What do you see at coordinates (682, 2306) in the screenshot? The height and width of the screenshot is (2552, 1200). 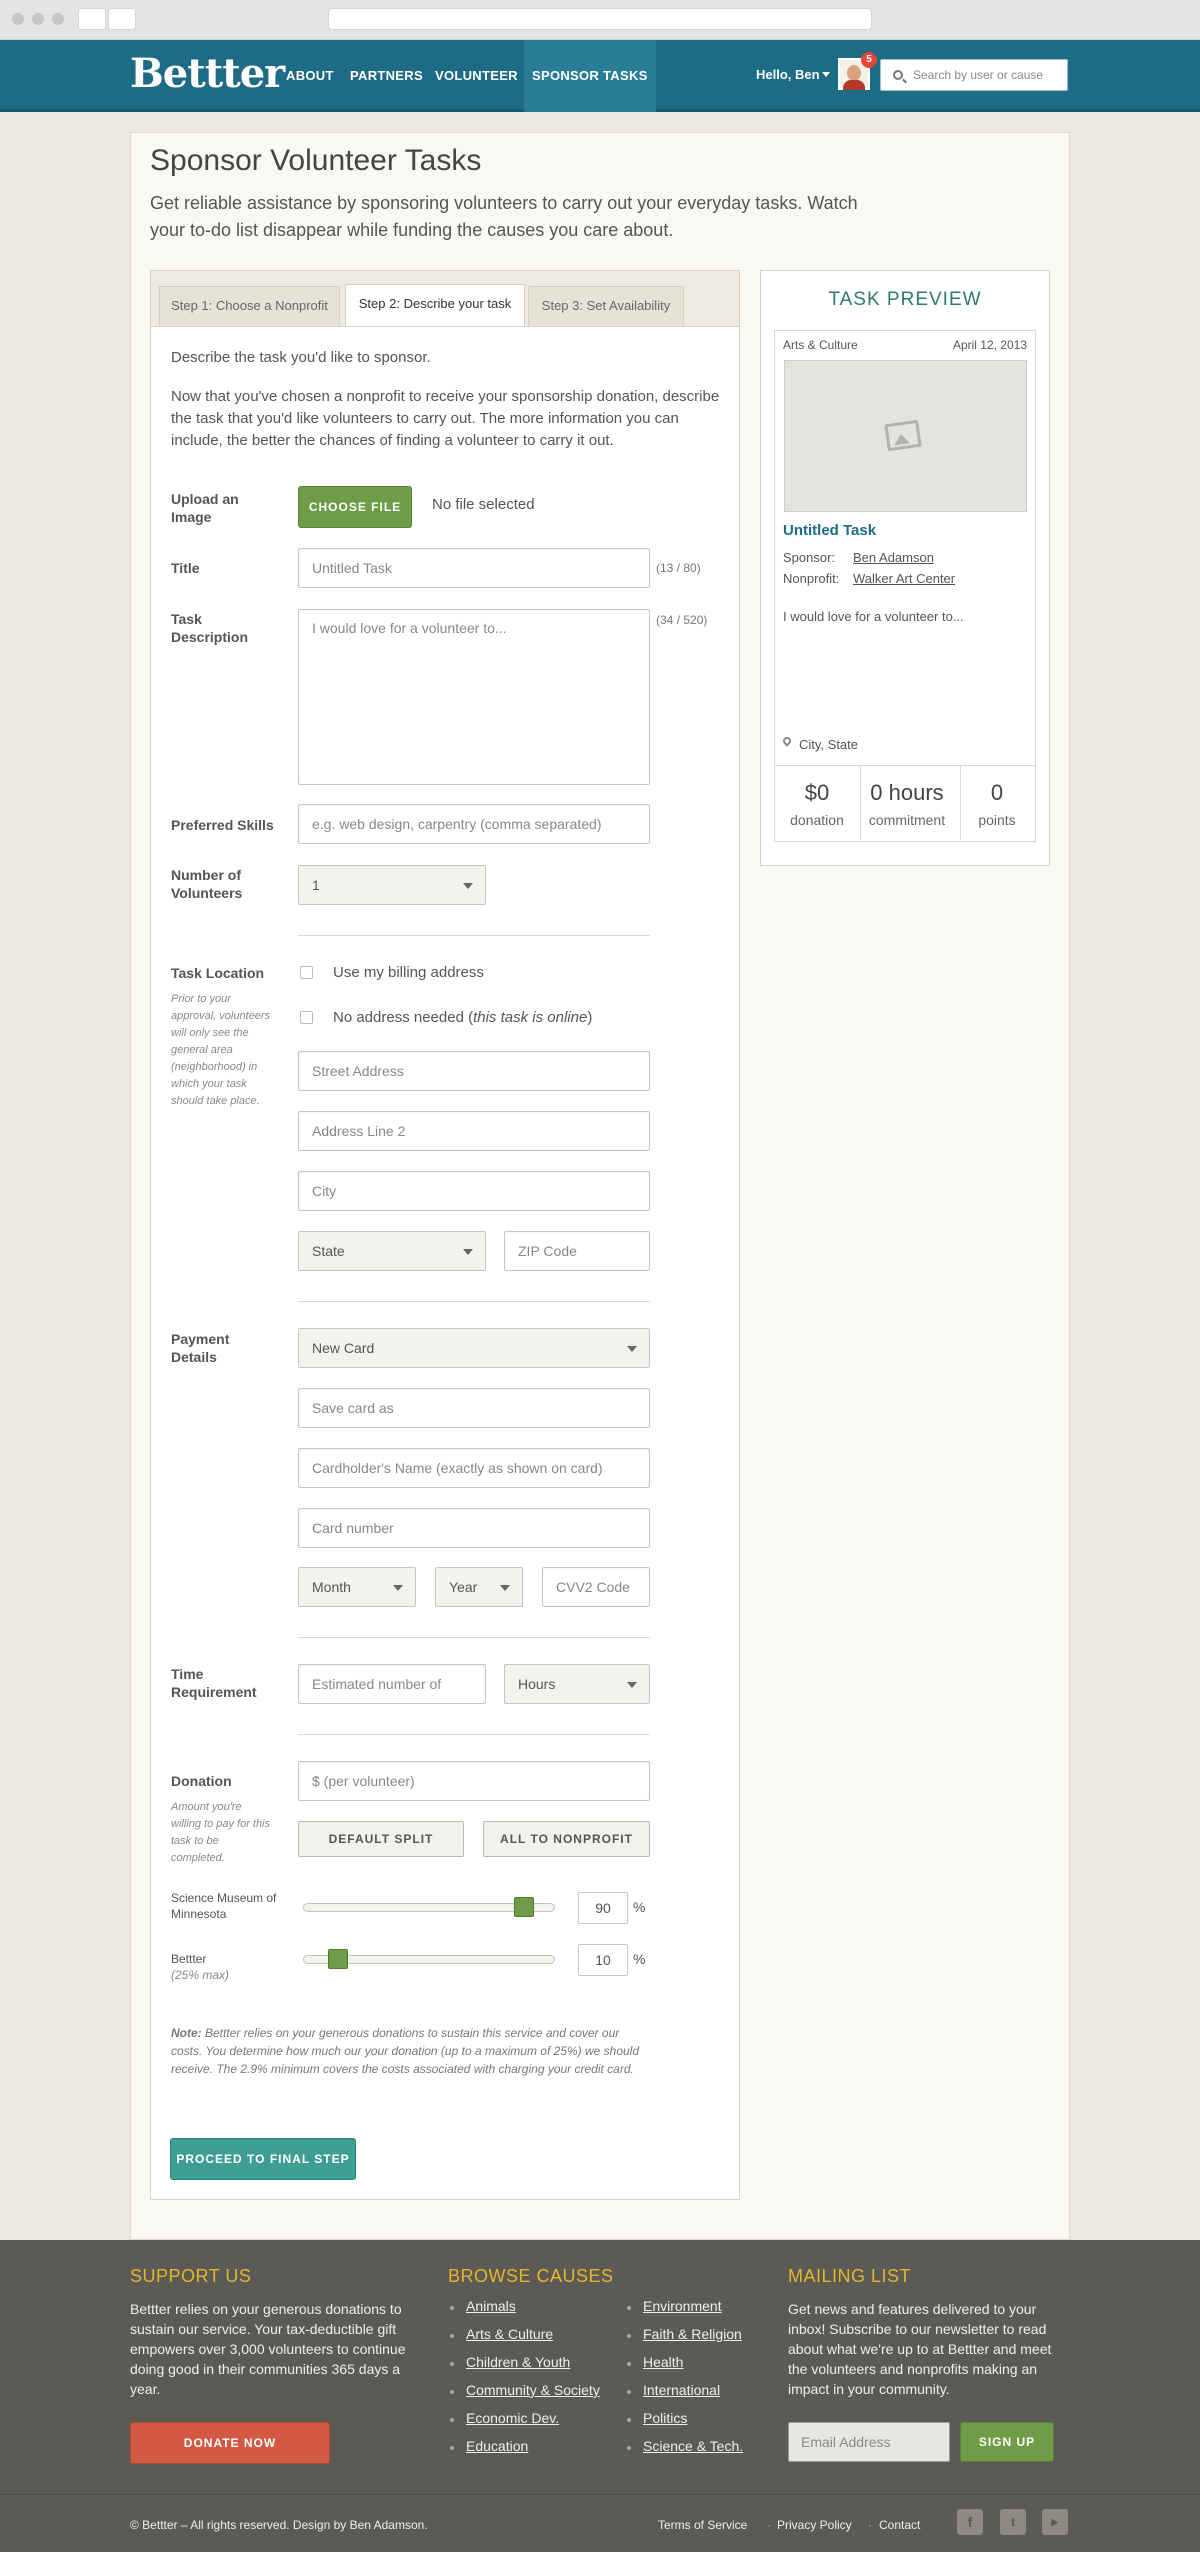 I see `cause-link: Environment` at bounding box center [682, 2306].